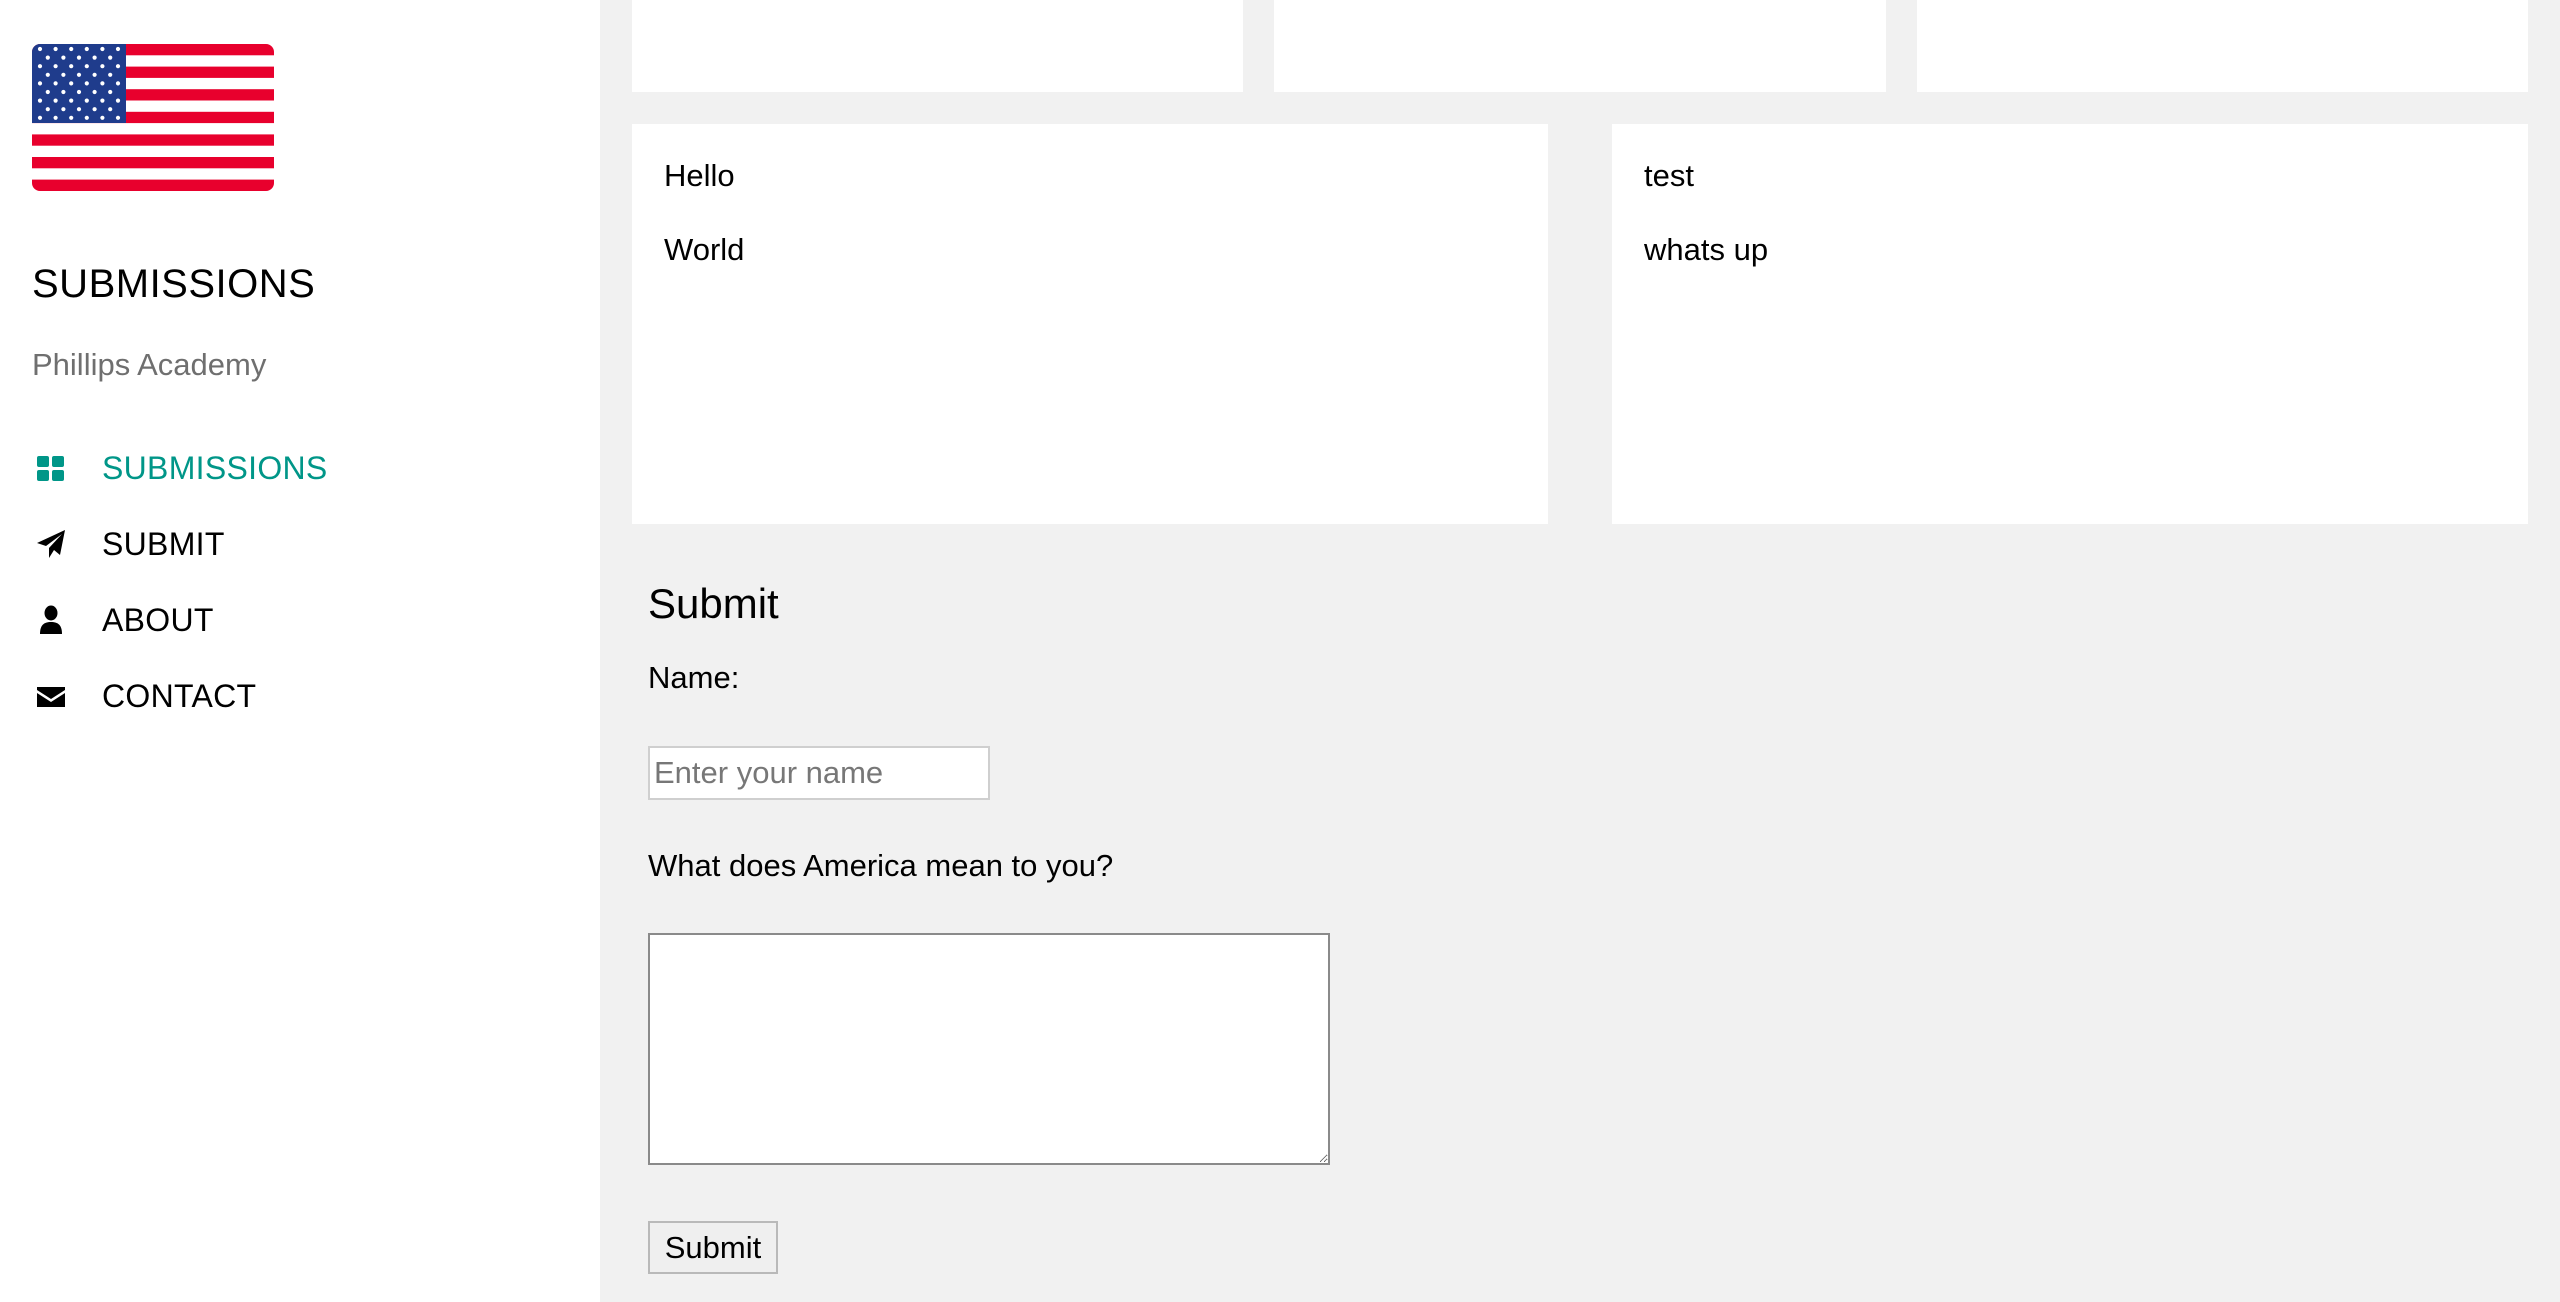 Image resolution: width=2560 pixels, height=1302 pixels. What do you see at coordinates (158, 619) in the screenshot?
I see `nav-label: ABOUT` at bounding box center [158, 619].